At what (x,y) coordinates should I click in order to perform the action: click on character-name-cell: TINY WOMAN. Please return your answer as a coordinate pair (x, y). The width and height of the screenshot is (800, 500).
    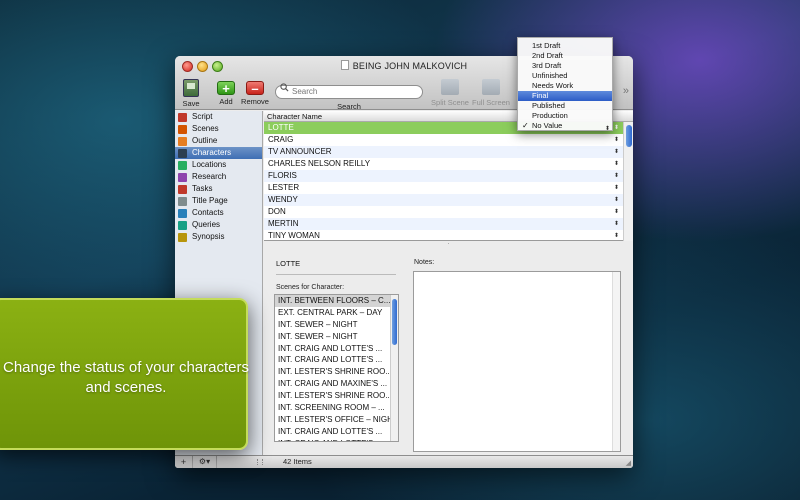
    Looking at the image, I should click on (294, 235).